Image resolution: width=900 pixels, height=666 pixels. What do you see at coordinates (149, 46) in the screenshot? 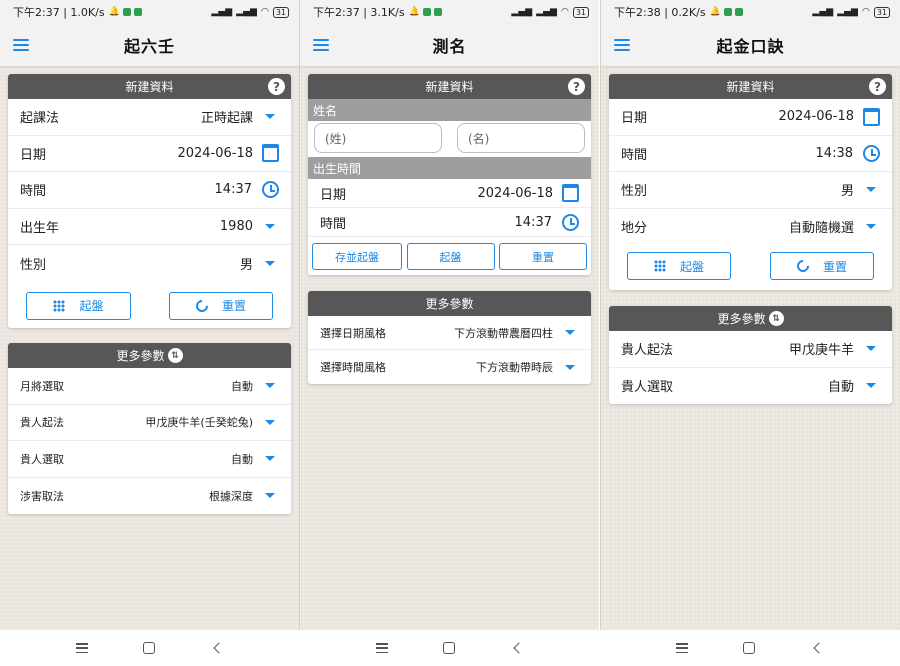
I see `page-title: 起六壬` at bounding box center [149, 46].